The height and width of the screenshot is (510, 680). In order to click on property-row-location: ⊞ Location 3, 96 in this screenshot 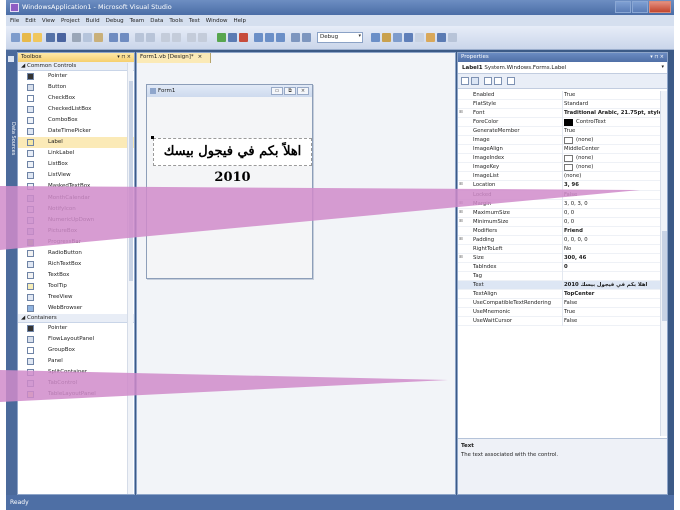, I will do `click(559, 186)`.